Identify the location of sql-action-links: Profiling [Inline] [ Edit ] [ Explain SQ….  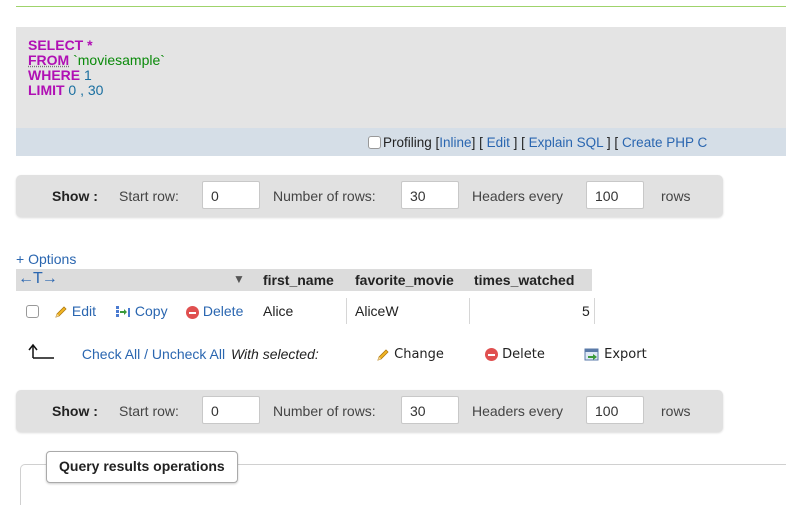
(537, 142).